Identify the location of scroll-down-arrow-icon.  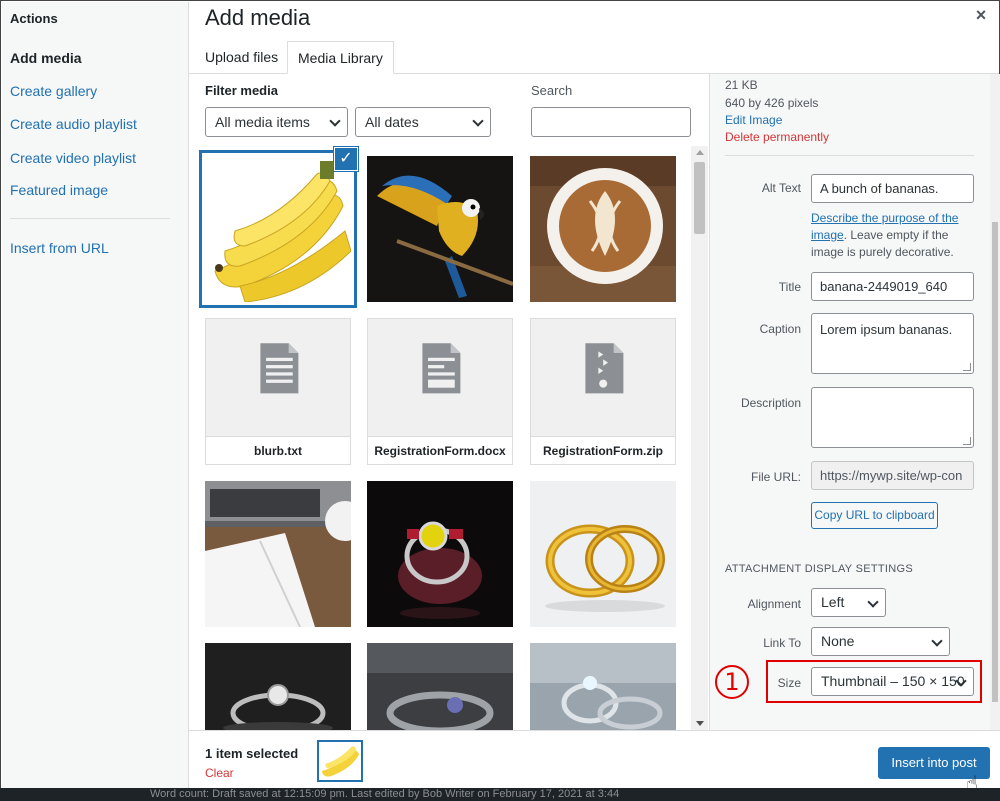
(700, 723).